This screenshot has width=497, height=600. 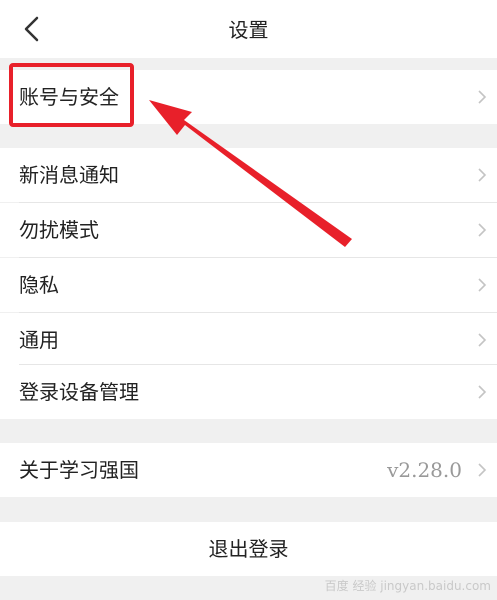 What do you see at coordinates (407, 586) in the screenshot?
I see `watermark-text: 百度 经验 jingyan.baidu.com` at bounding box center [407, 586].